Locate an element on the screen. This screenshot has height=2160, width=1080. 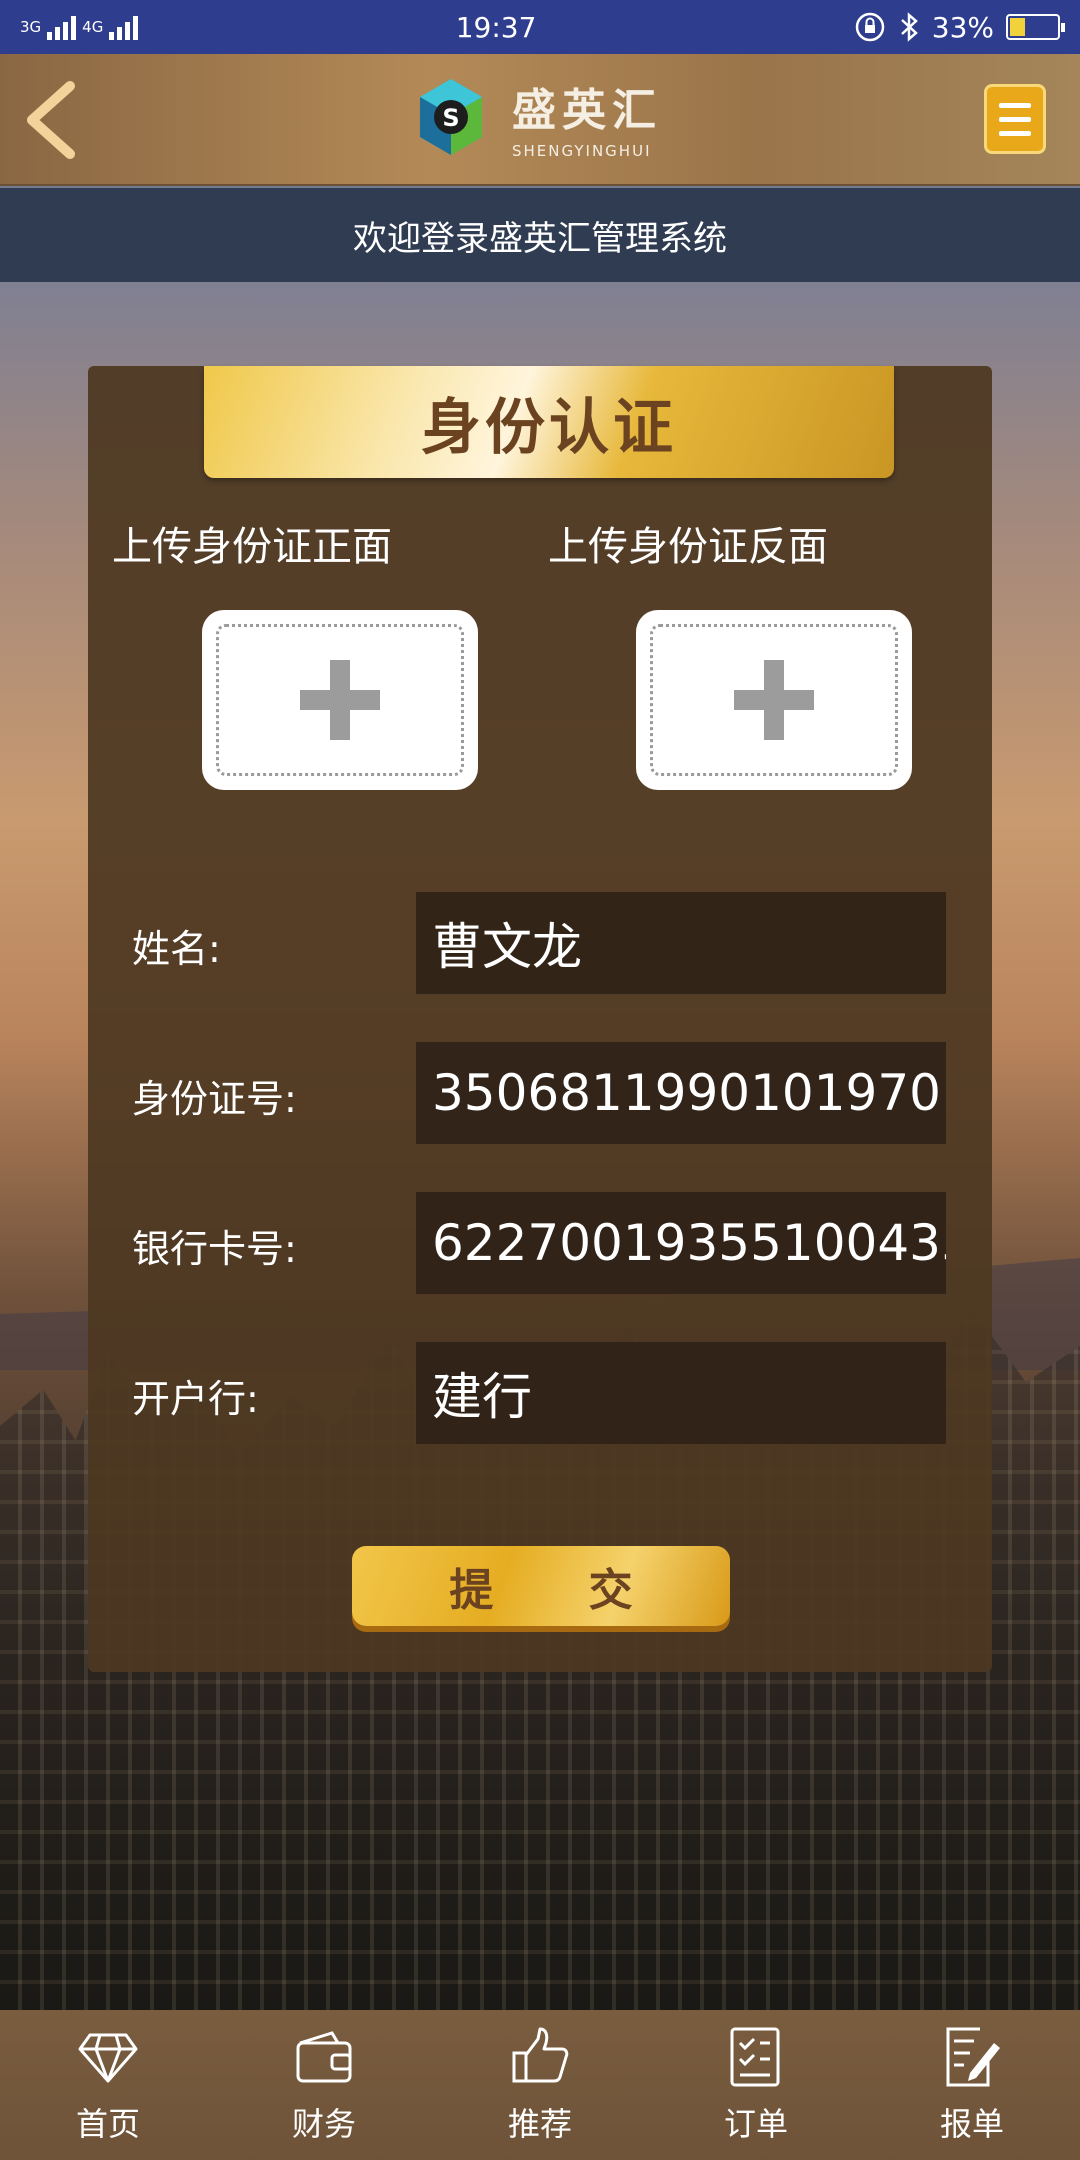
battery-icon is located at coordinates (1035, 27).